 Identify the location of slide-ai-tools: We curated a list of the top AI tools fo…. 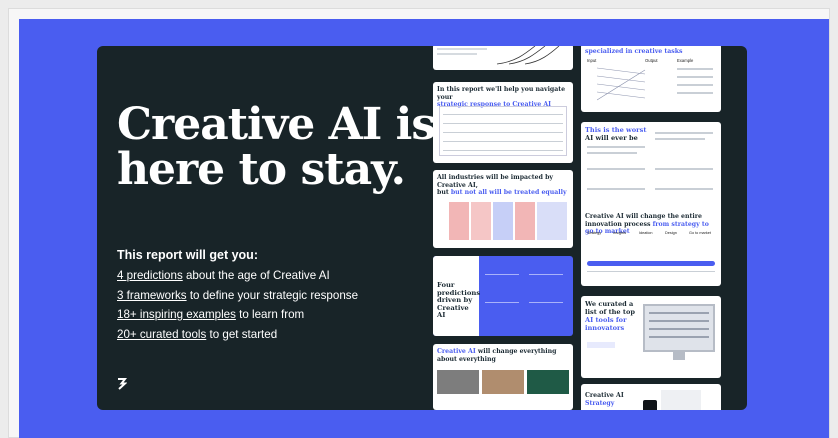
(651, 337).